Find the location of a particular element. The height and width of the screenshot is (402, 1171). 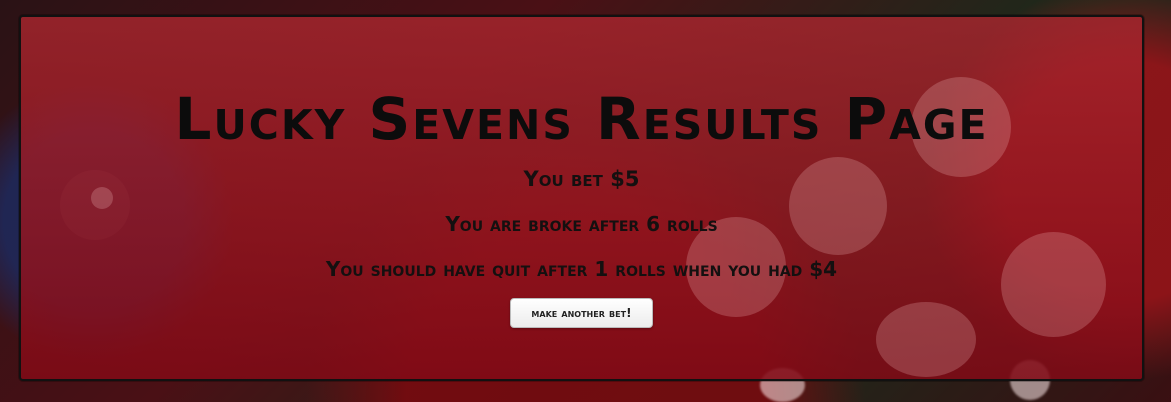

make-another-bet-button: make another bet! is located at coordinates (581, 313).